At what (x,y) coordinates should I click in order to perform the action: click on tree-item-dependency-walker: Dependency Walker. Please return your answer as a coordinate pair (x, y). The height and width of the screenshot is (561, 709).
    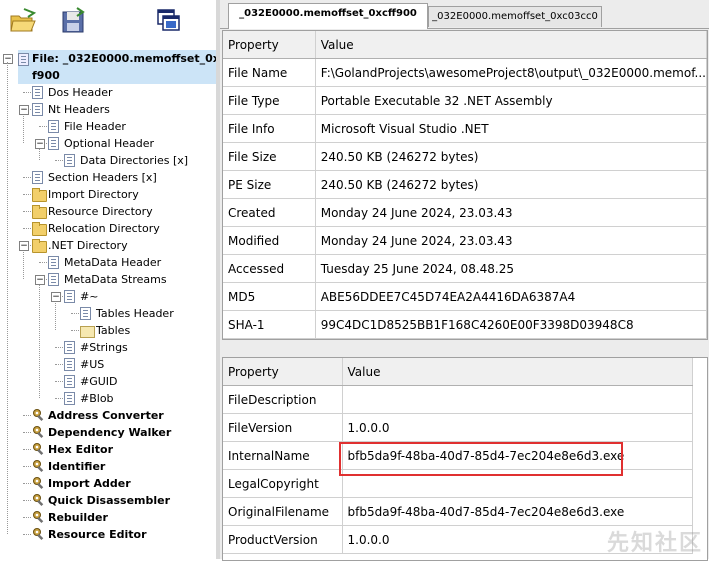
    Looking at the image, I should click on (108, 432).